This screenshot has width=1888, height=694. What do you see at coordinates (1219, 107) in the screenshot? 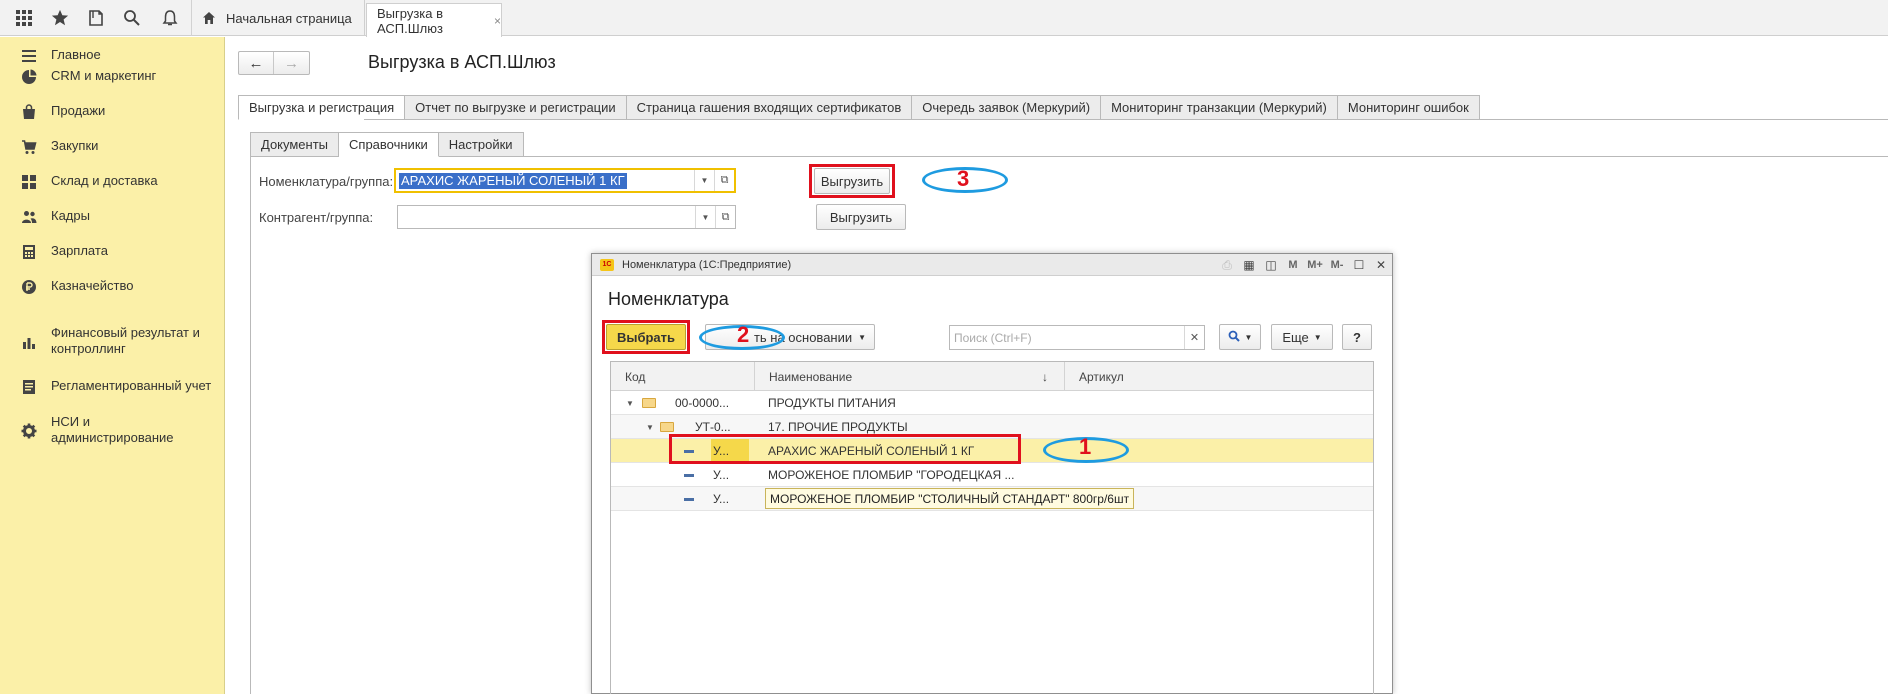
I see `tab-transaction-monitoring: Мониторинг транзакции (Меркурий)` at bounding box center [1219, 107].